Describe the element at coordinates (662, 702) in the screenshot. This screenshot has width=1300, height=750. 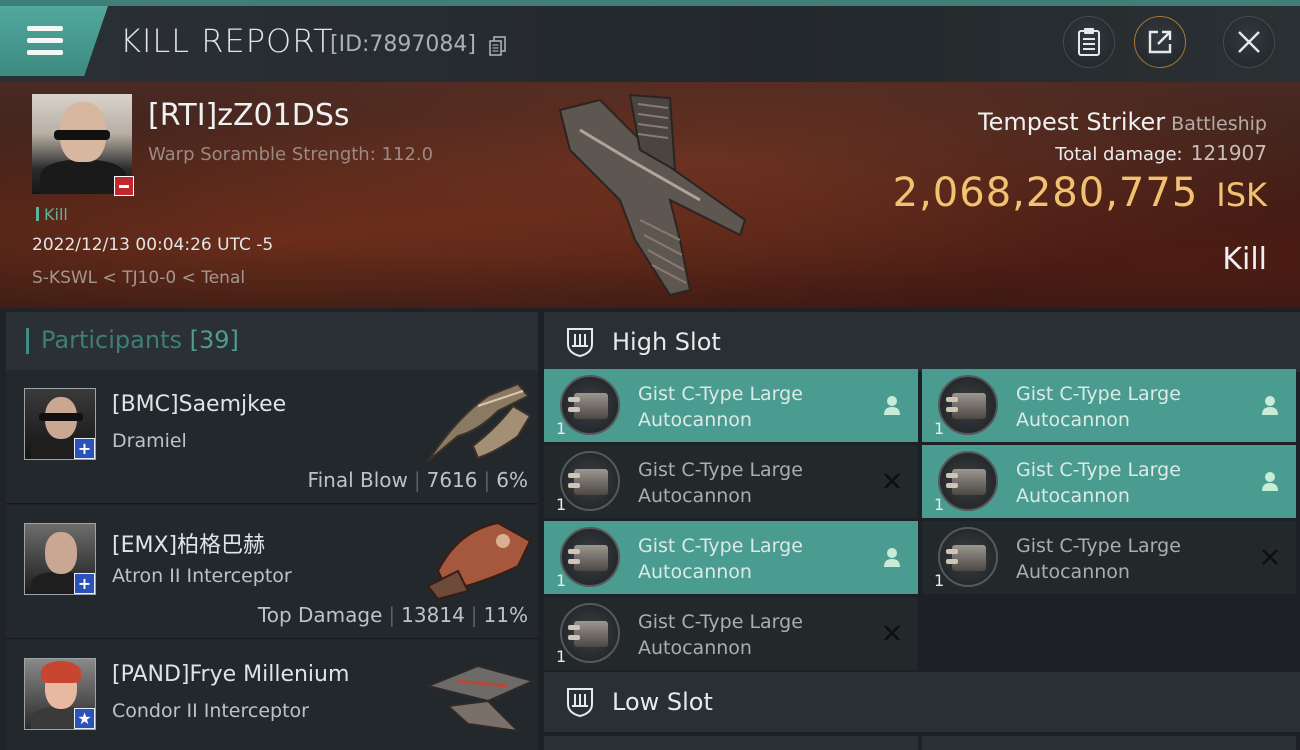
I see `low-slot-label: Low Slot` at that location.